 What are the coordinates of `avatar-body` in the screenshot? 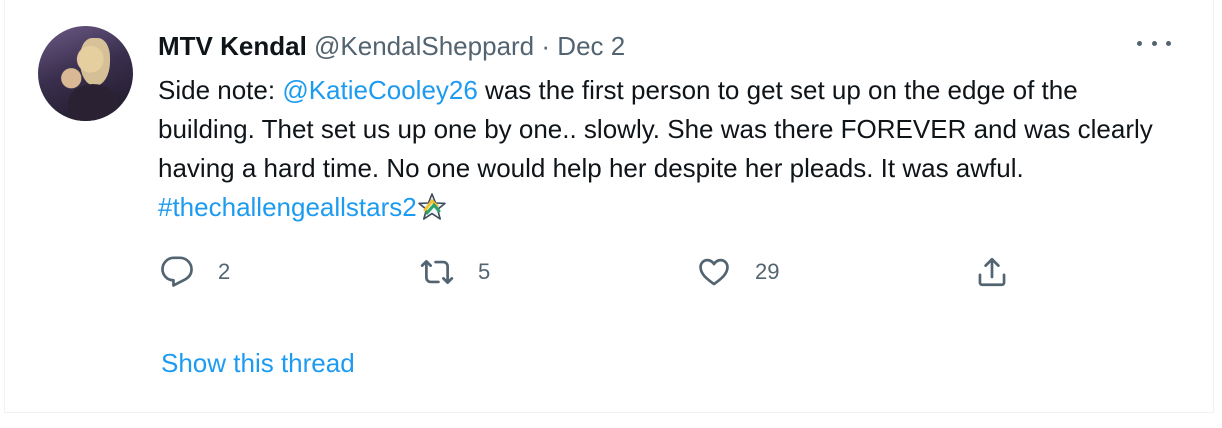 It's located at (93, 102).